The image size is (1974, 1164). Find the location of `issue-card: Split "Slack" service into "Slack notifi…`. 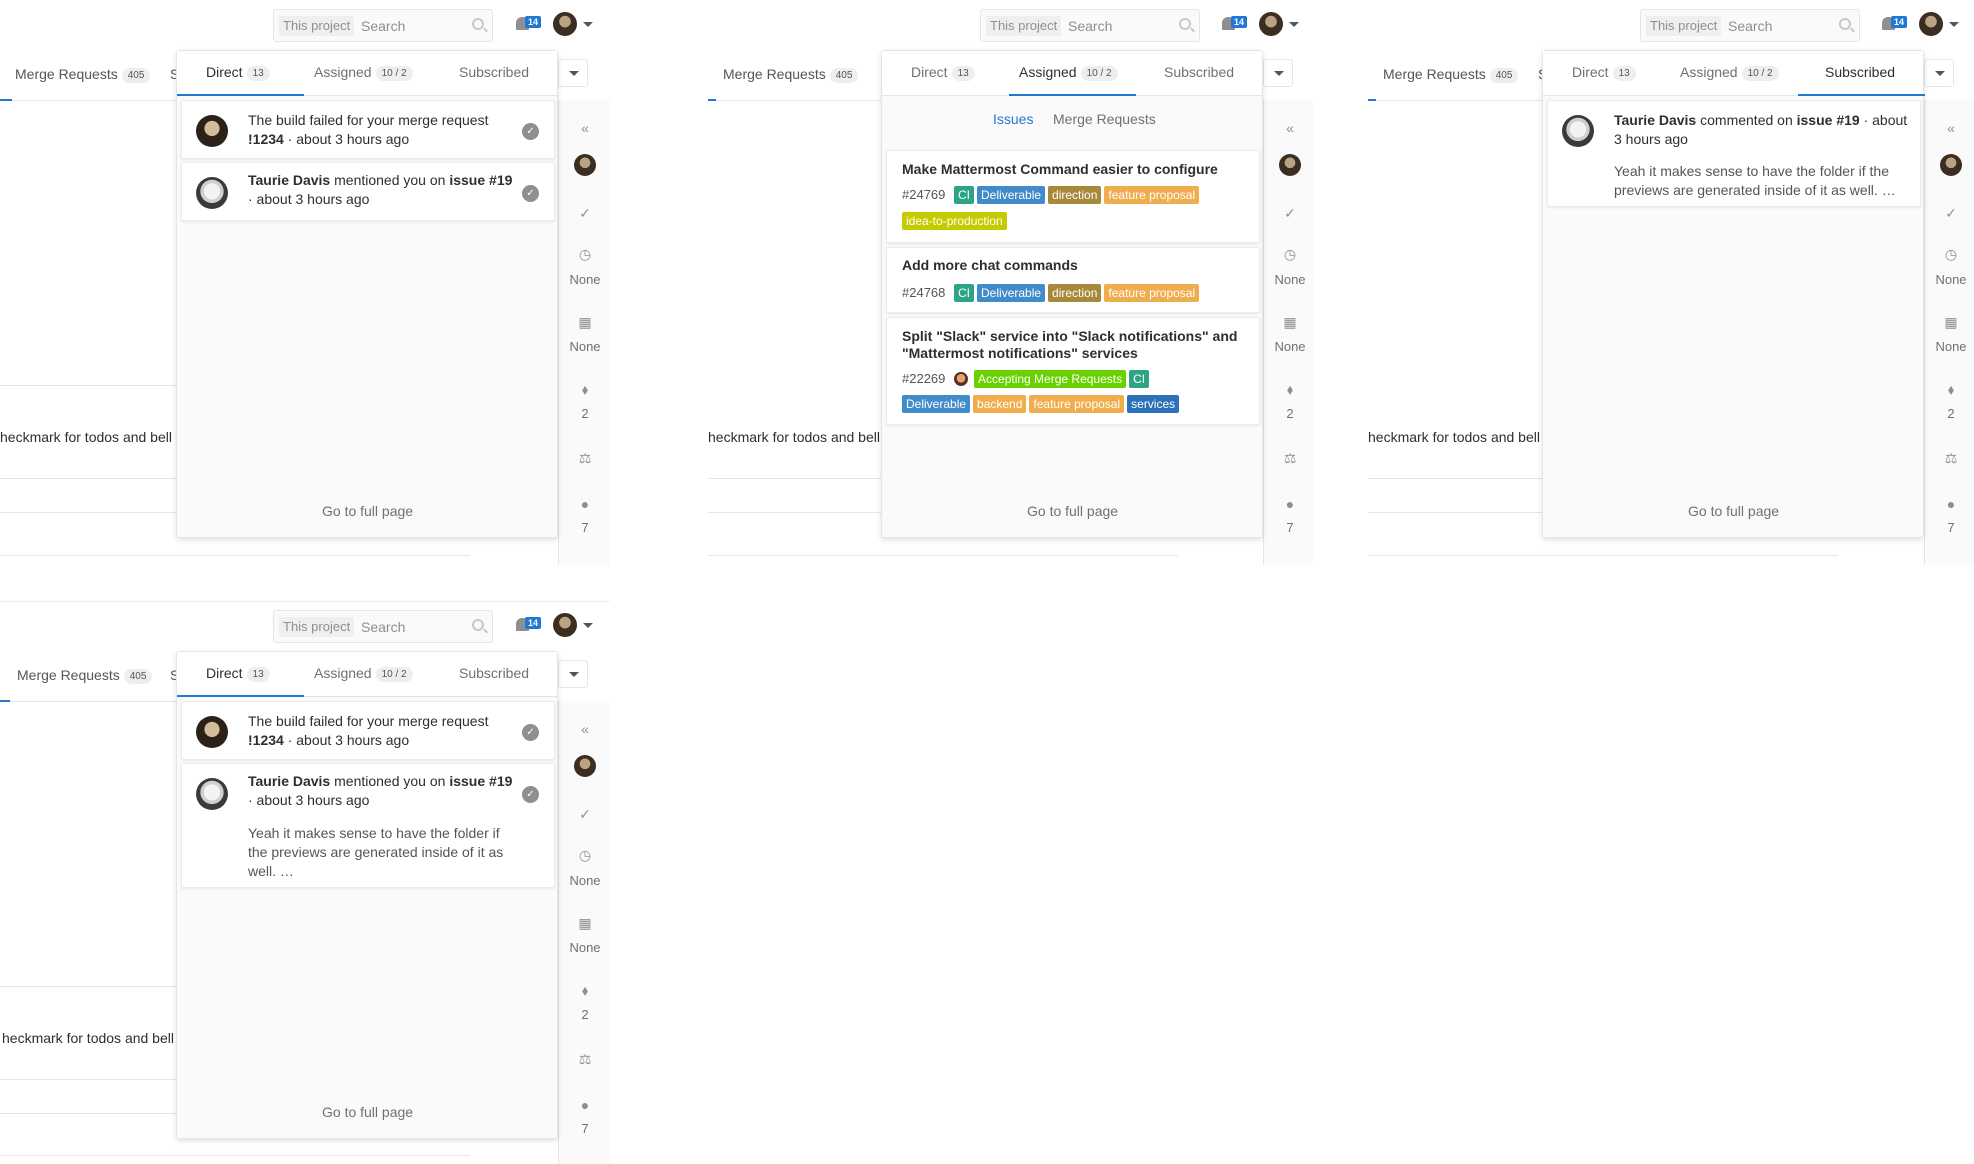

issue-card: Split "Slack" service into "Slack notifi… is located at coordinates (1073, 371).